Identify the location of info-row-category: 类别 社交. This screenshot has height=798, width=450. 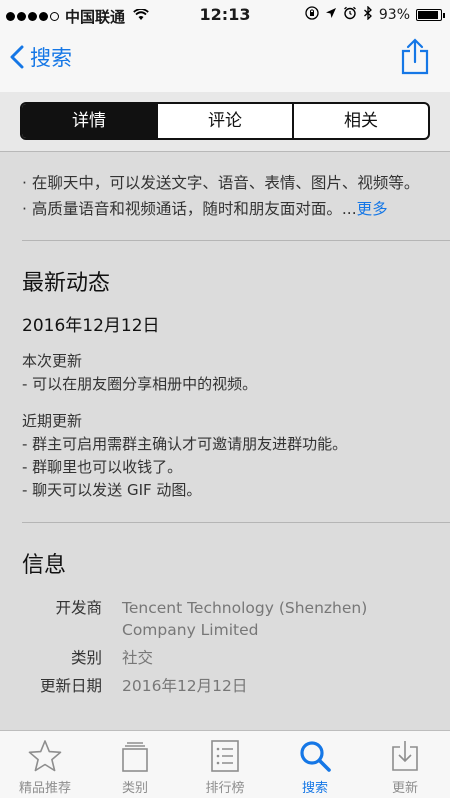
(225, 658).